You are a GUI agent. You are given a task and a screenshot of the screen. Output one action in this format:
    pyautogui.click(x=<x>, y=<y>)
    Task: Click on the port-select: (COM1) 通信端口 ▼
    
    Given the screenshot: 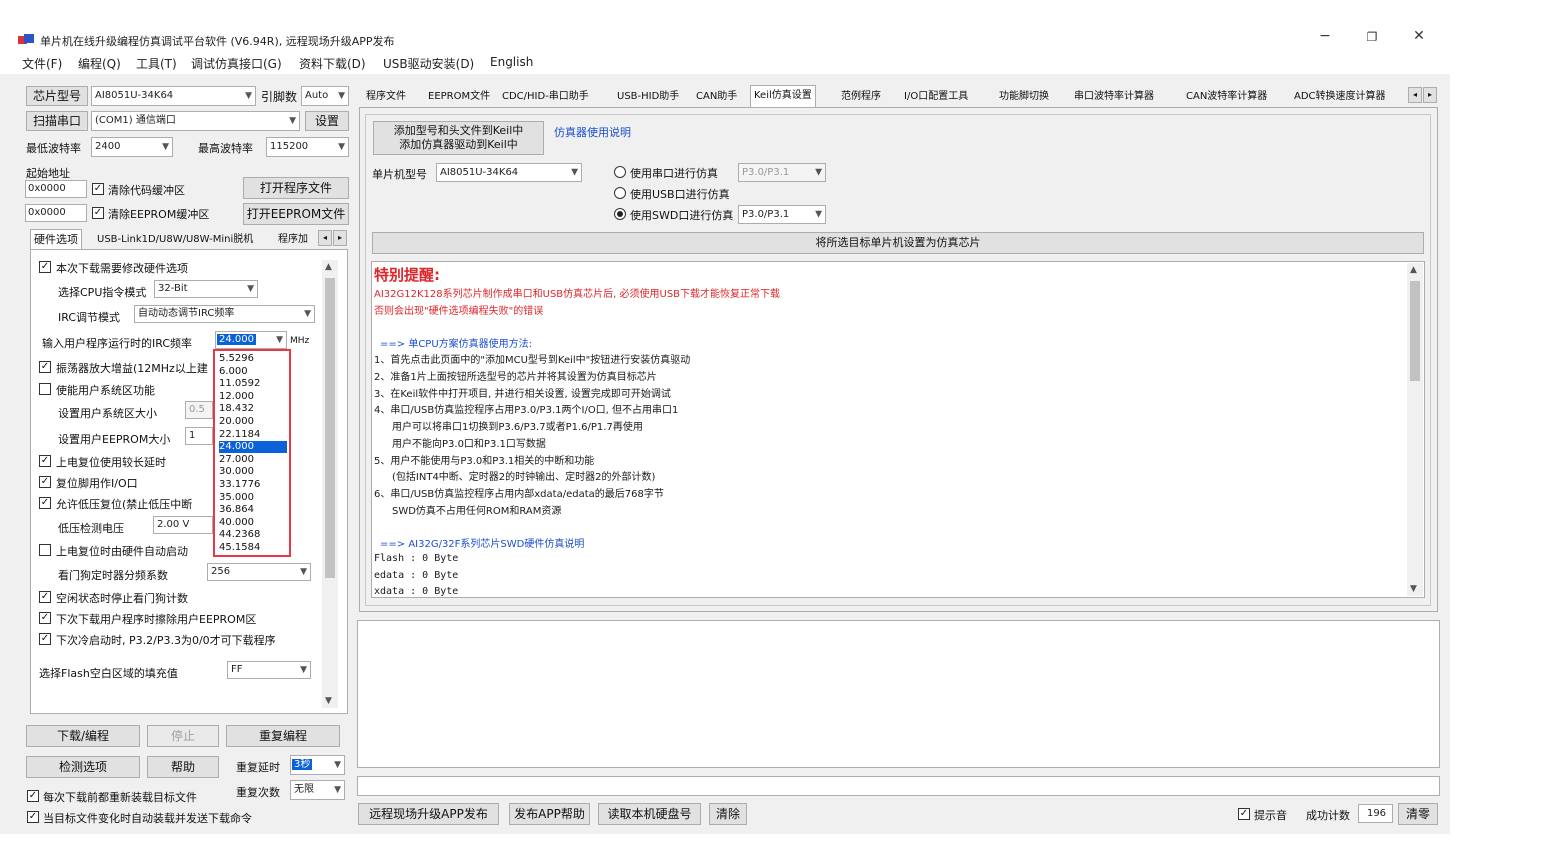 What is the action you would take?
    pyautogui.click(x=195, y=121)
    